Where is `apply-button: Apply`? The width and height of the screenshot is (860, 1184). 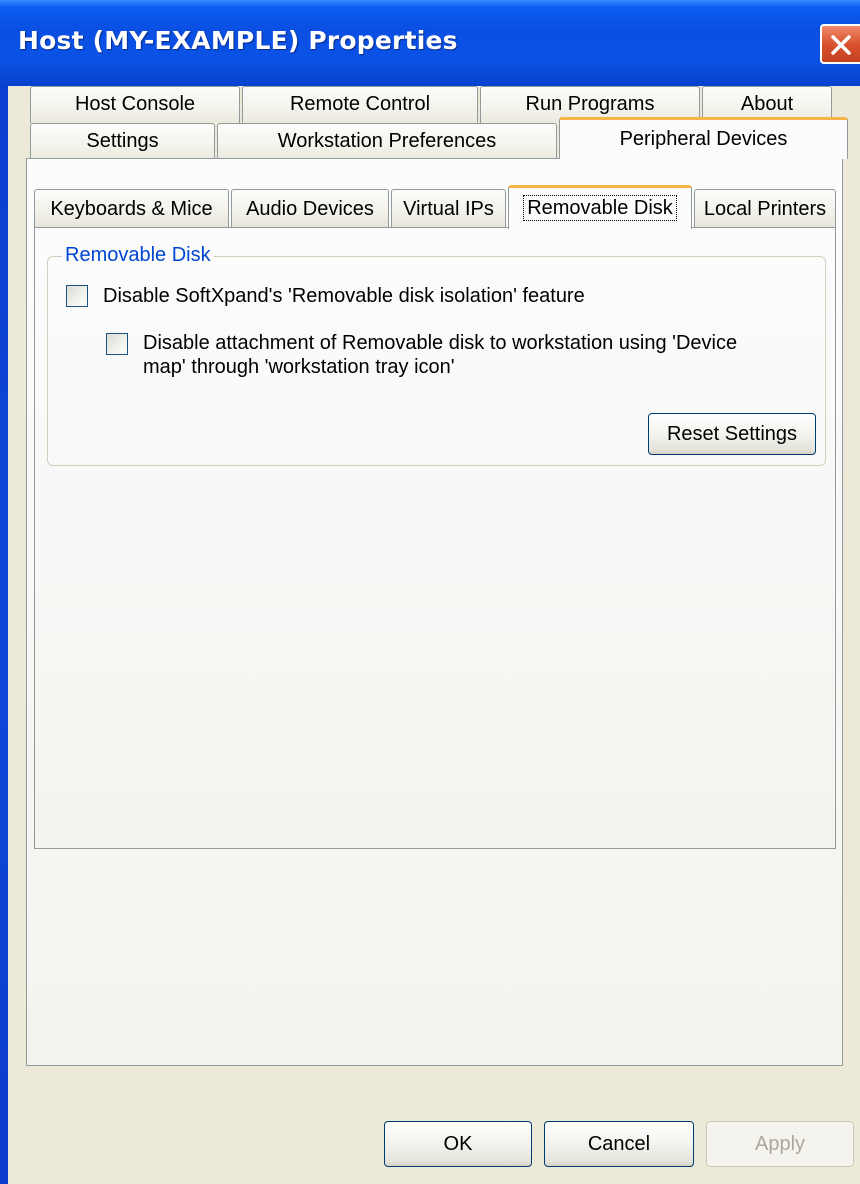
apply-button: Apply is located at coordinates (780, 1144).